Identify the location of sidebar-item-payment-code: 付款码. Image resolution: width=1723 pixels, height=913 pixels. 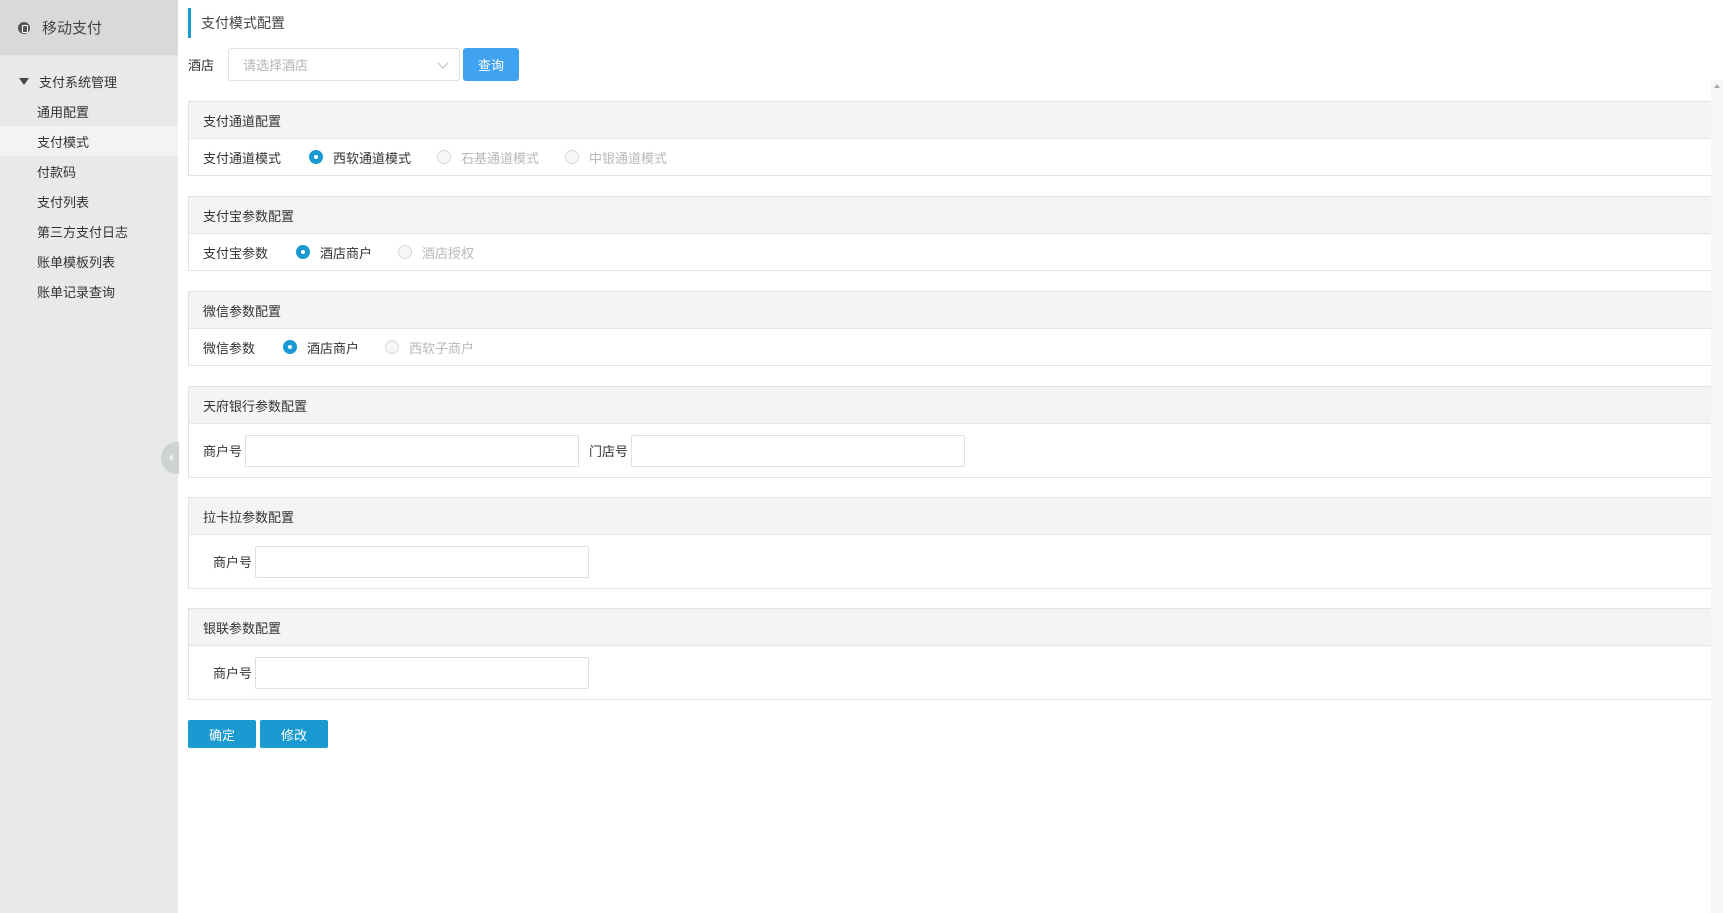
(89, 171).